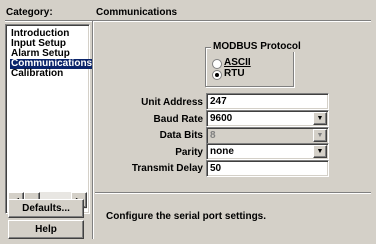 This screenshot has width=376, height=244. Describe the element at coordinates (237, 62) in the screenshot. I see `ascii-radio-label: ASCII` at that location.